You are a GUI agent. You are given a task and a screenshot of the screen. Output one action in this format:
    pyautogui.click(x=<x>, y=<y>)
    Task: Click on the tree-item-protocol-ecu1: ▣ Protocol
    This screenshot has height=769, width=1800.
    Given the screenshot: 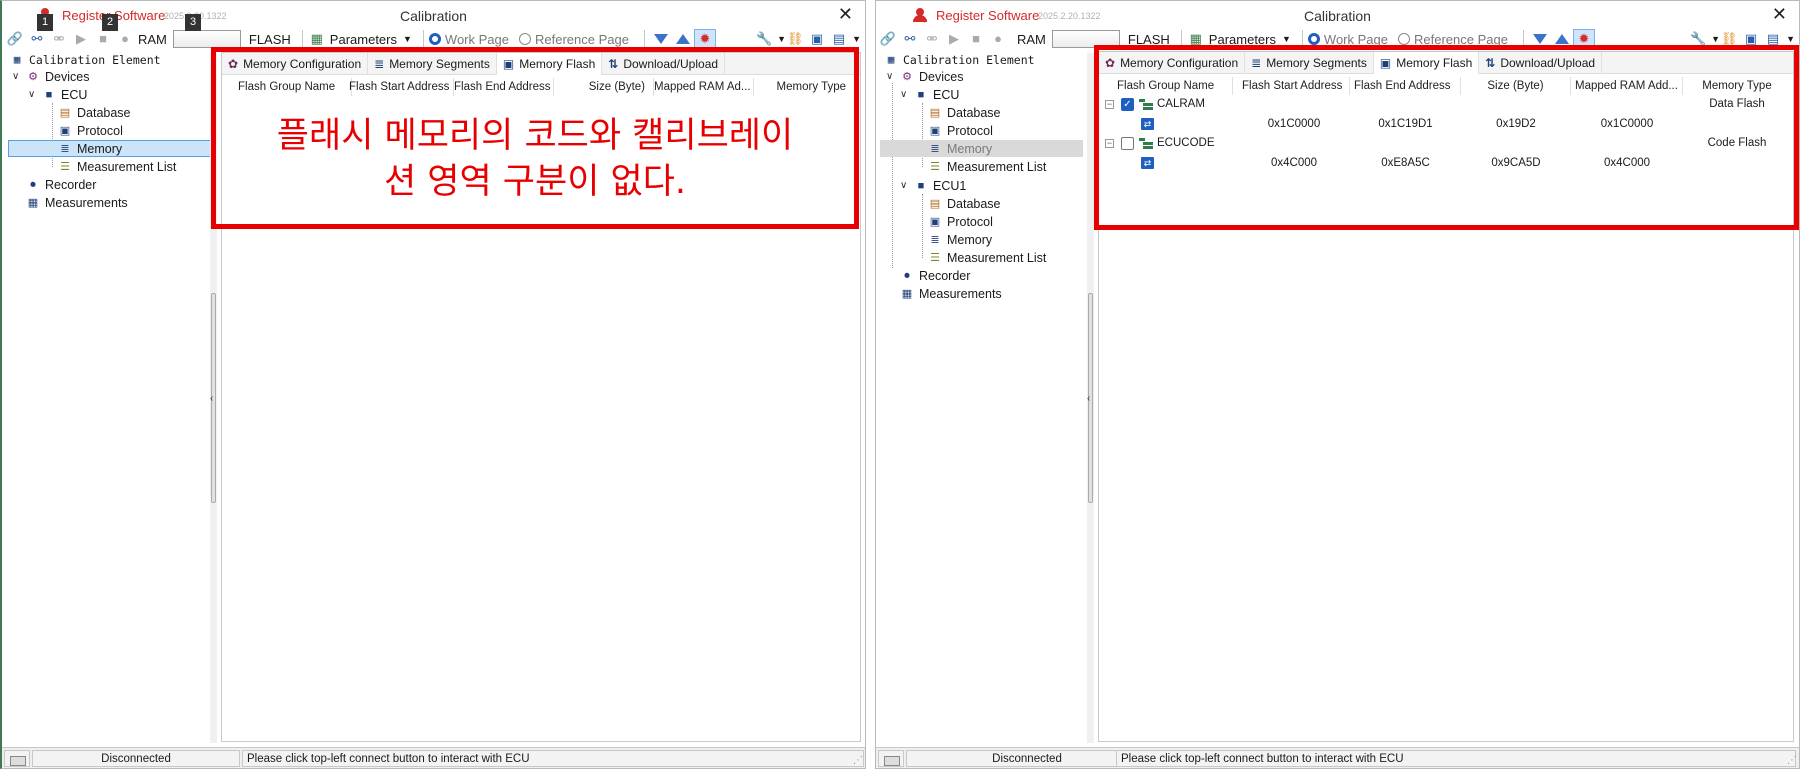 What is the action you would take?
    pyautogui.click(x=960, y=221)
    